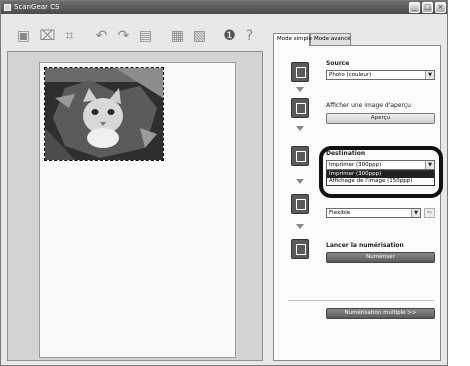 Image resolution: width=470 pixels, height=366 pixels. Describe the element at coordinates (37, 7) in the screenshot. I see `window-title: ScanGear CS` at that location.